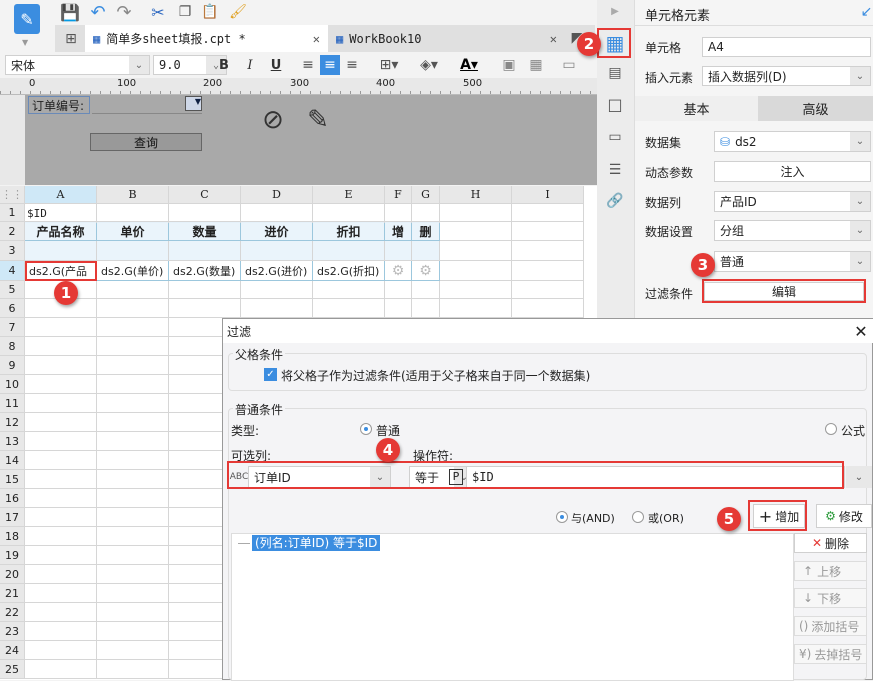 The width and height of the screenshot is (873, 681). What do you see at coordinates (61, 195) in the screenshot?
I see `column-header: A` at bounding box center [61, 195].